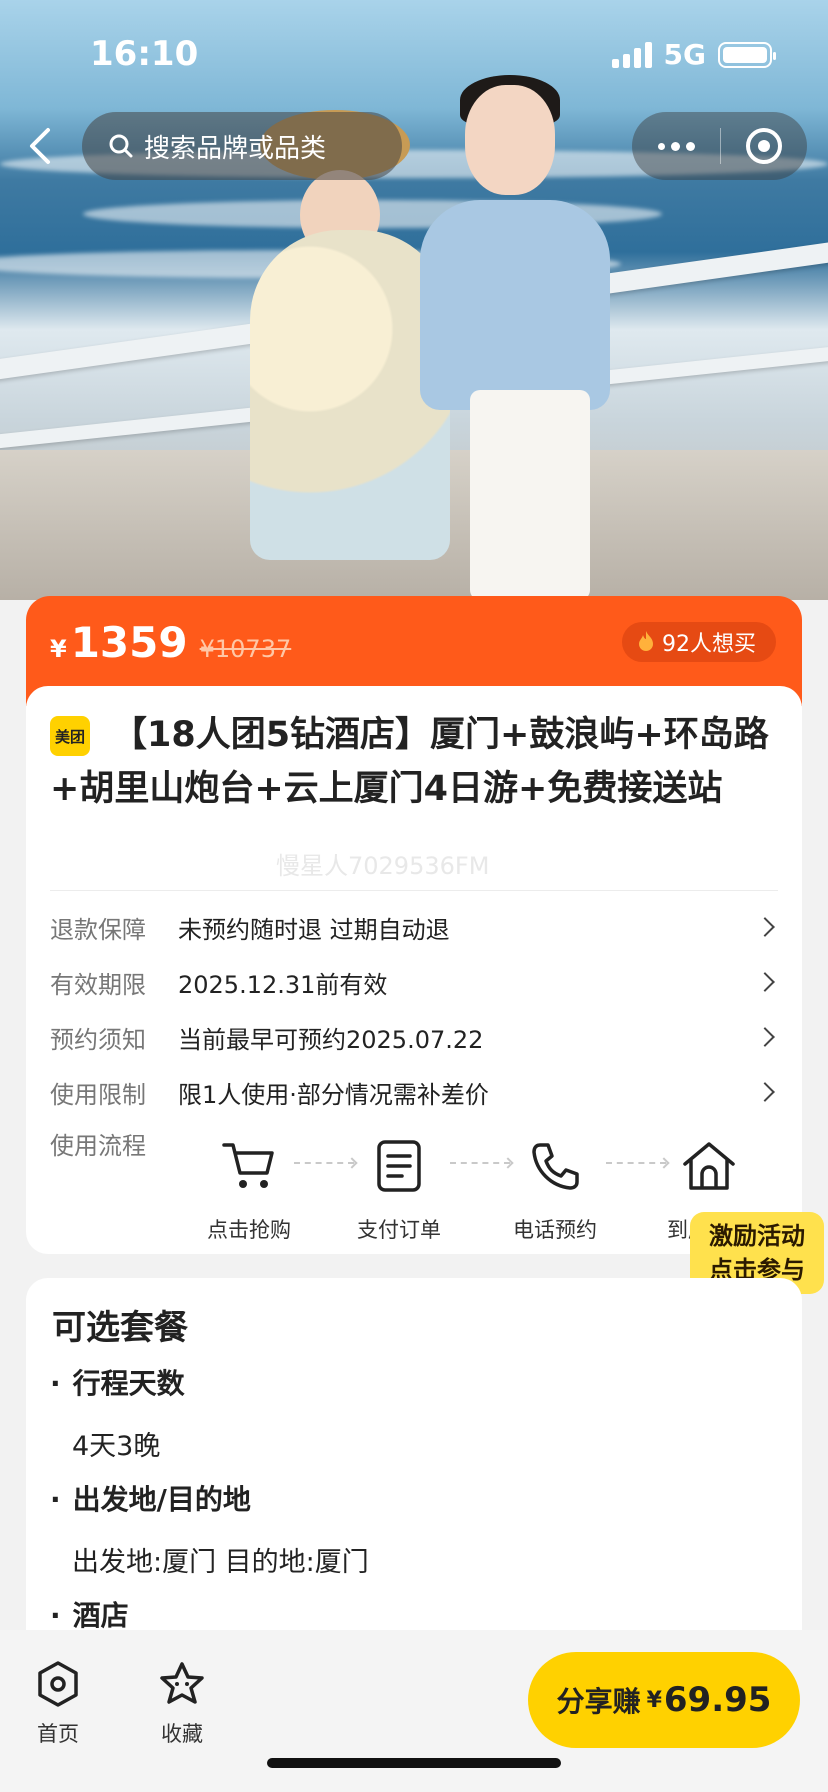 Image resolution: width=828 pixels, height=1792 pixels. I want to click on share-earn-button: 分享赚 ¥ 69.95, so click(664, 1700).